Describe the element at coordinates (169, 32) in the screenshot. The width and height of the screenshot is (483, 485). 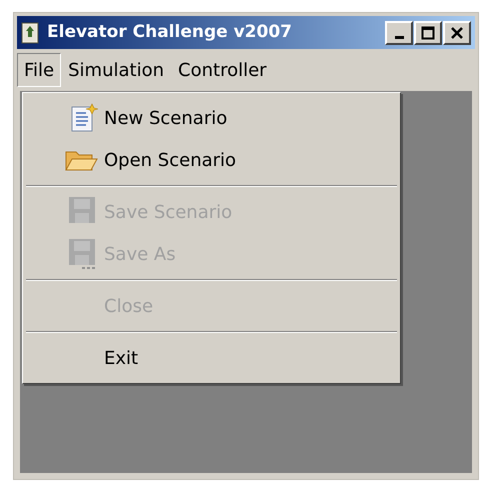
I see `window-title: Elevator Challenge v2007` at that location.